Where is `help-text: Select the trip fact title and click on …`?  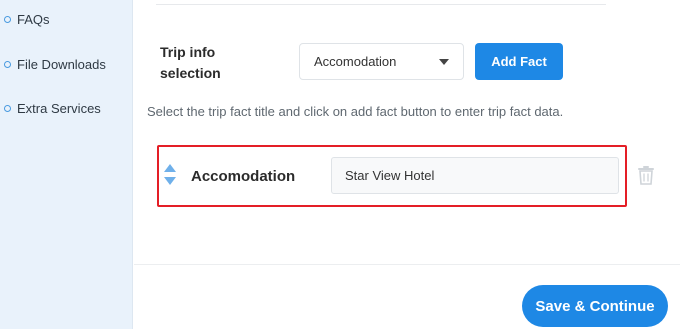
help-text: Select the trip fact title and click on … is located at coordinates (355, 111).